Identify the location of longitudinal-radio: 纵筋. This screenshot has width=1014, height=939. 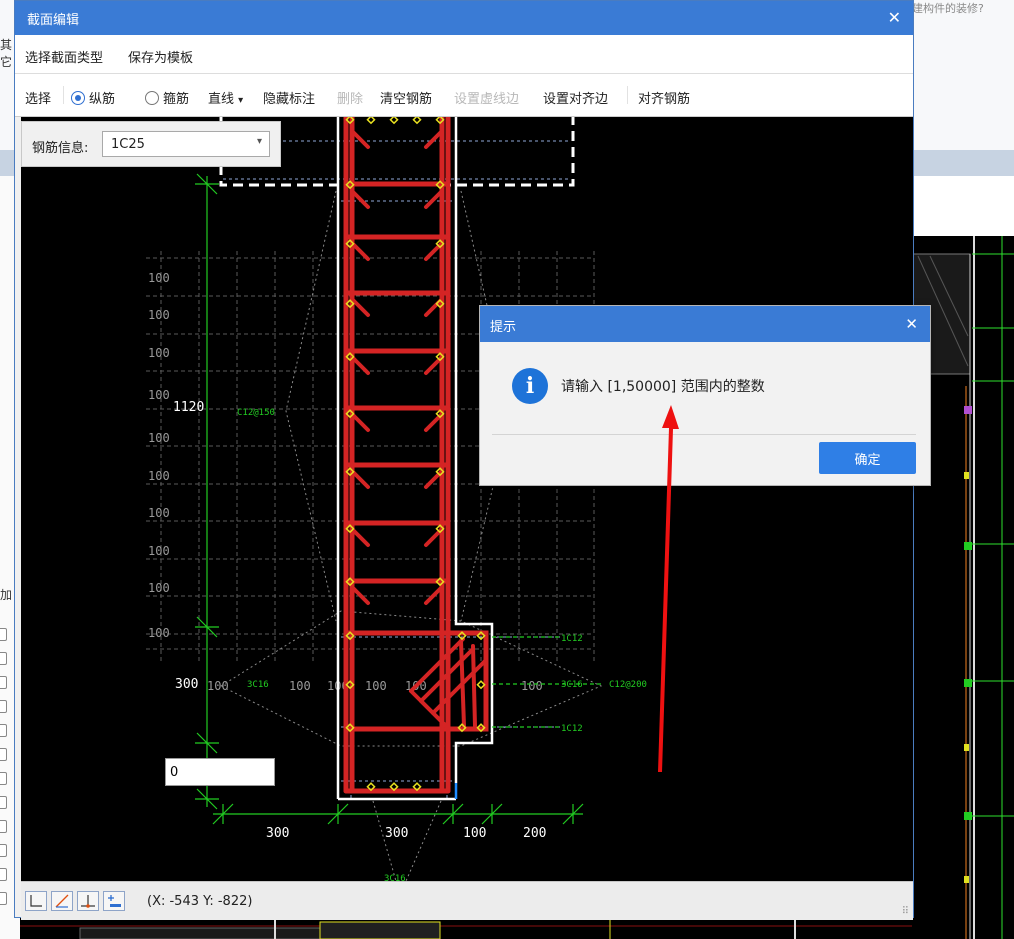
(93, 97).